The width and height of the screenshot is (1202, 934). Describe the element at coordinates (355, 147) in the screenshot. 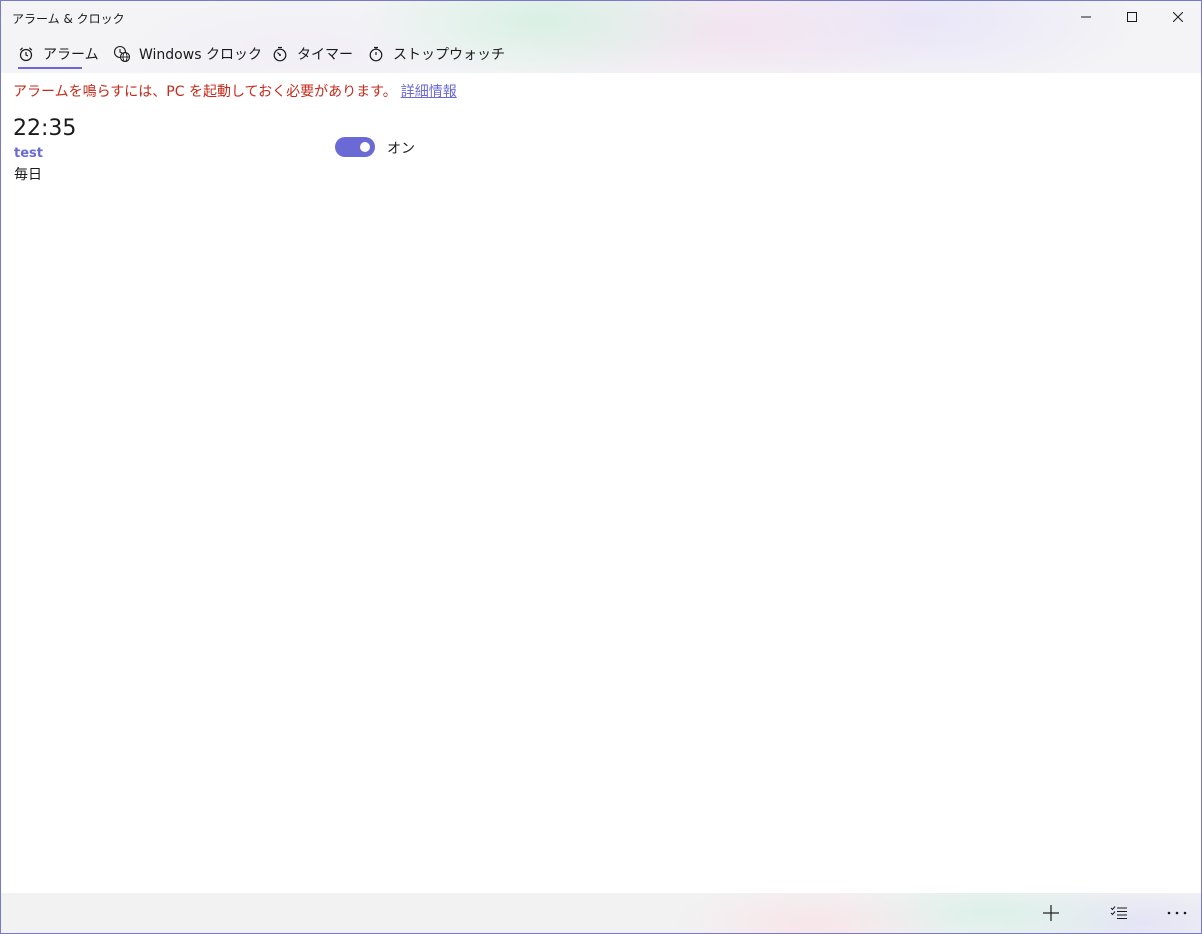

I see `alarm-toggle` at that location.